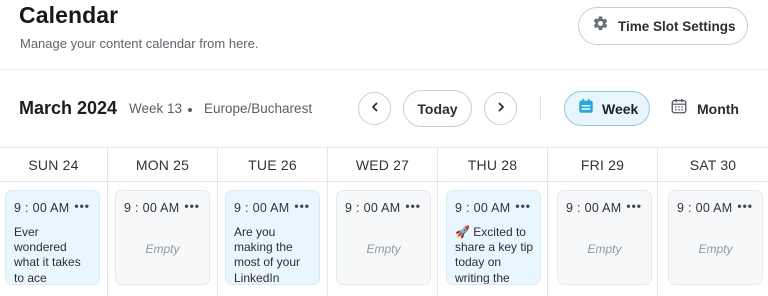 The width and height of the screenshot is (768, 296). What do you see at coordinates (47, 255) in the screenshot?
I see `post-preview-text: Ever wondered what it takes to ace` at bounding box center [47, 255].